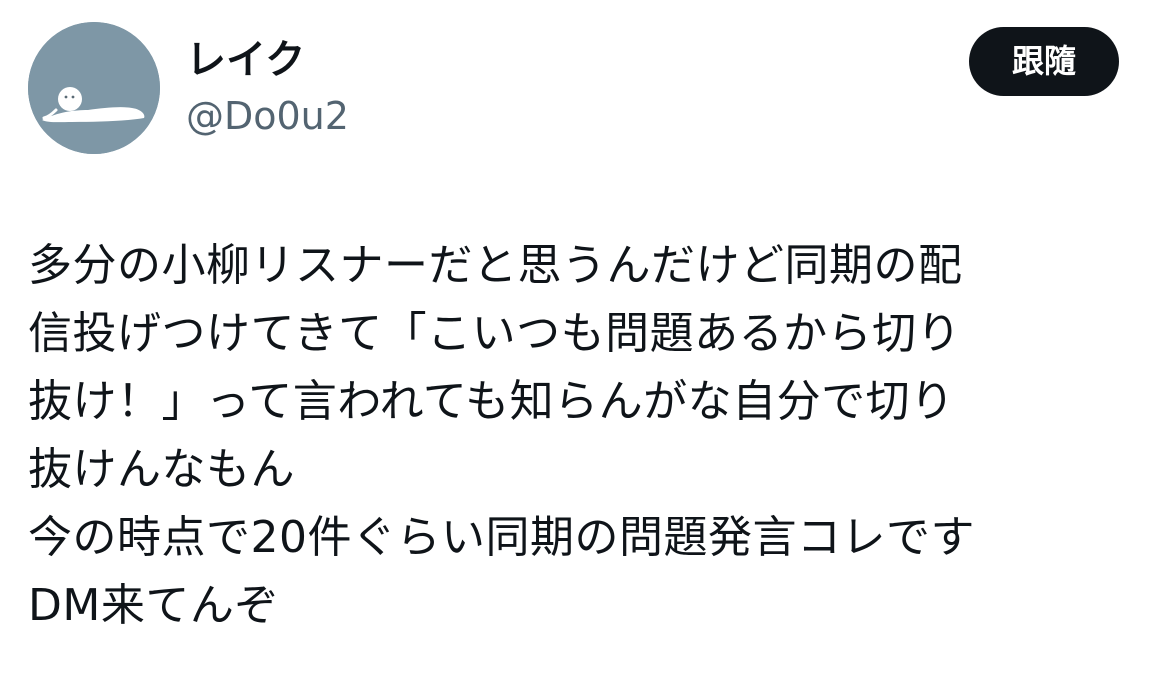  What do you see at coordinates (495, 333) in the screenshot?
I see `tweet-text-line: 信投げつけてきて「こいつも問題あるから切り` at bounding box center [495, 333].